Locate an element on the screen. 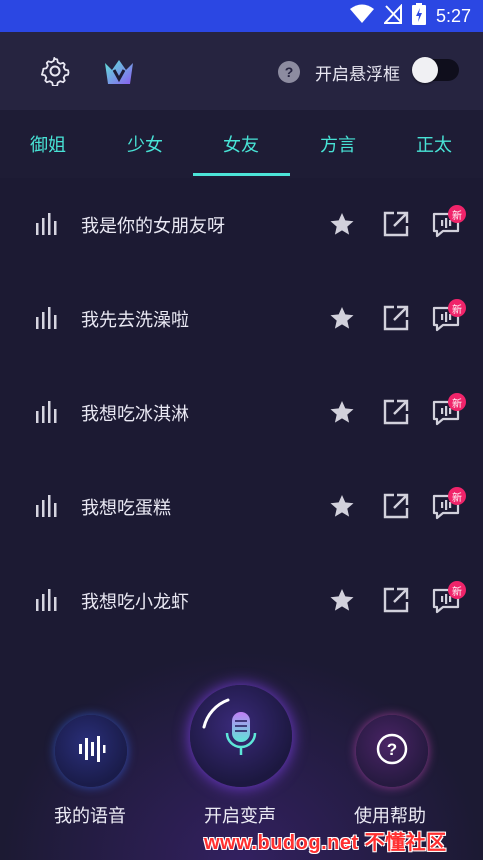 This screenshot has height=860, width=483. help-question-icon: ? is located at coordinates (289, 72).